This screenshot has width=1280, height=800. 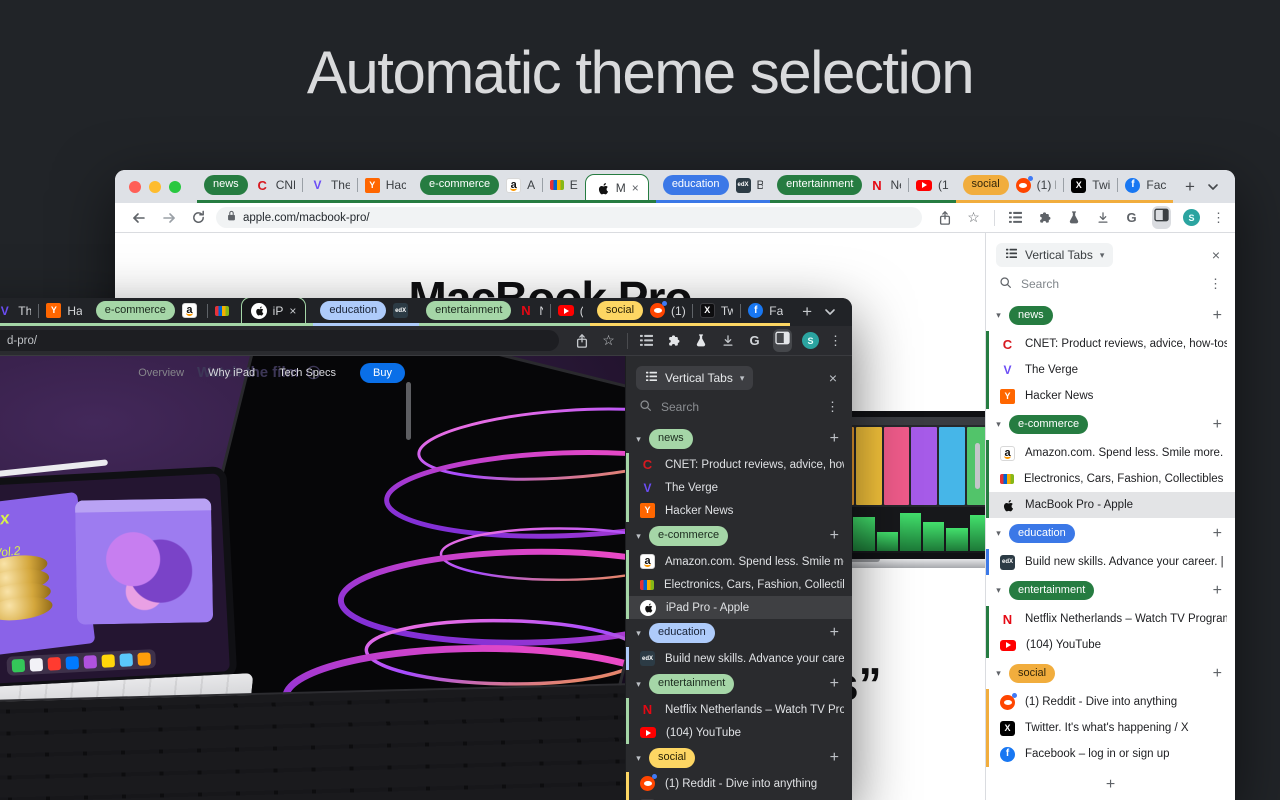 I want to click on address-bar: d-pro/, so click(x=279, y=340).